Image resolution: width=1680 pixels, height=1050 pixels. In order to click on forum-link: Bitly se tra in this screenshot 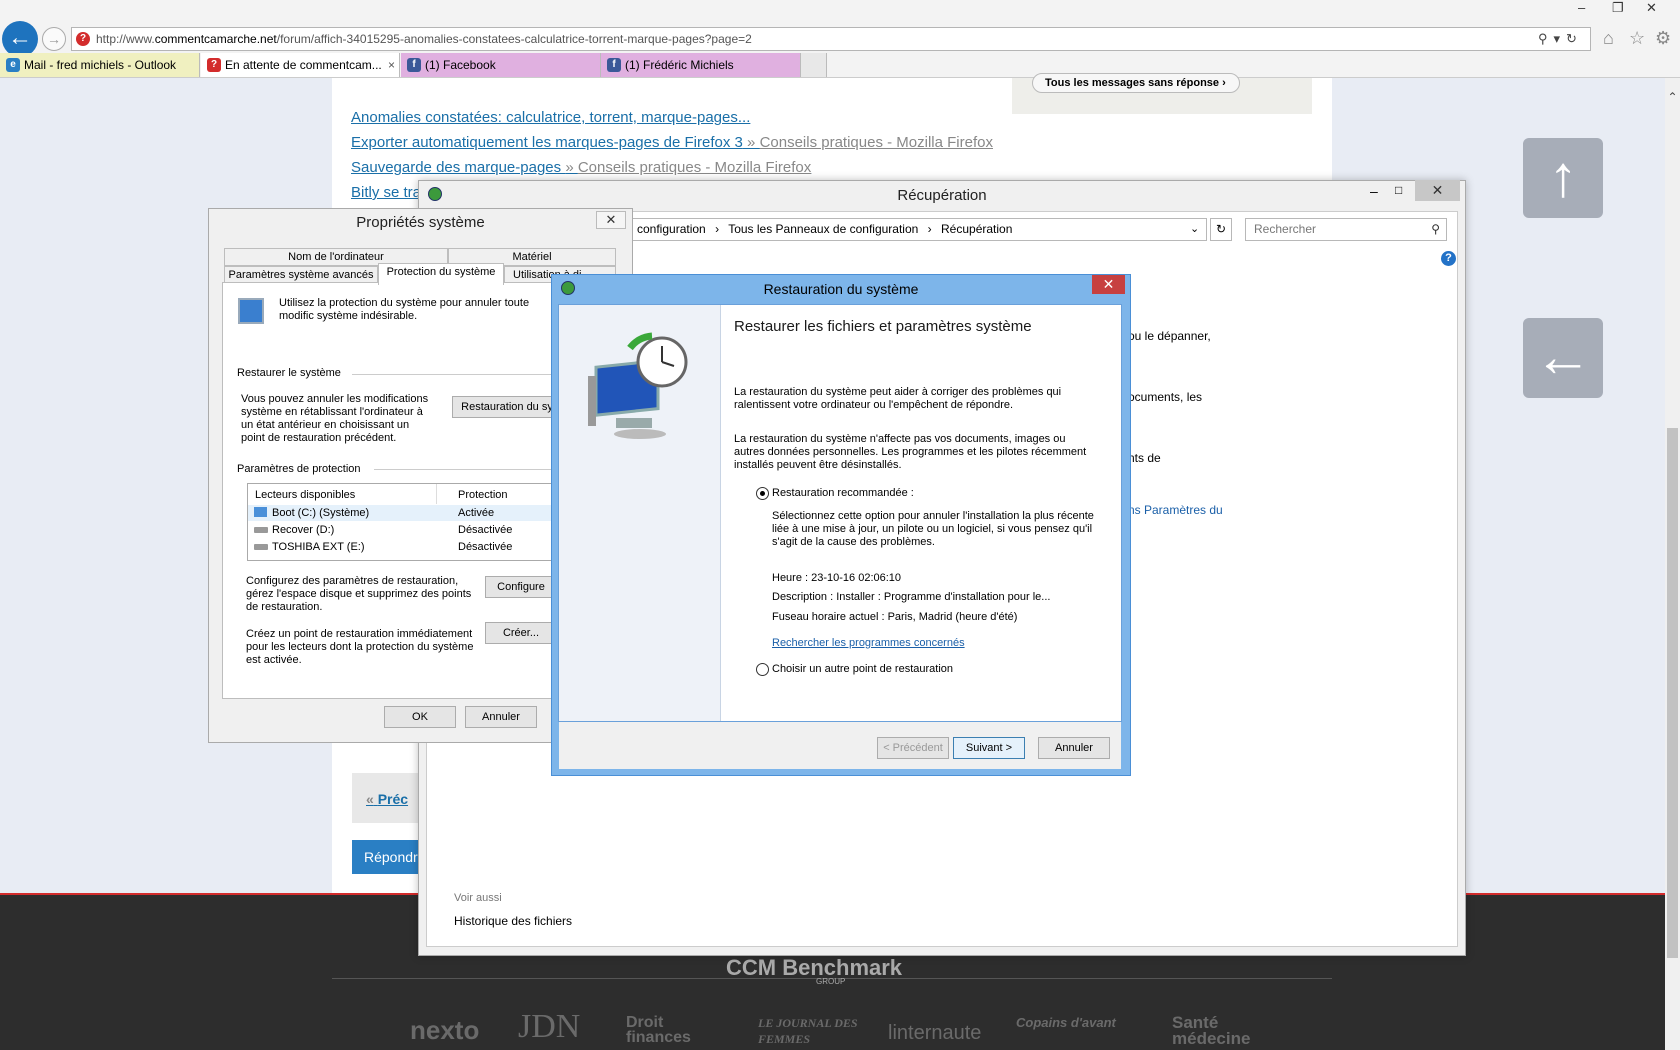, I will do `click(386, 192)`.